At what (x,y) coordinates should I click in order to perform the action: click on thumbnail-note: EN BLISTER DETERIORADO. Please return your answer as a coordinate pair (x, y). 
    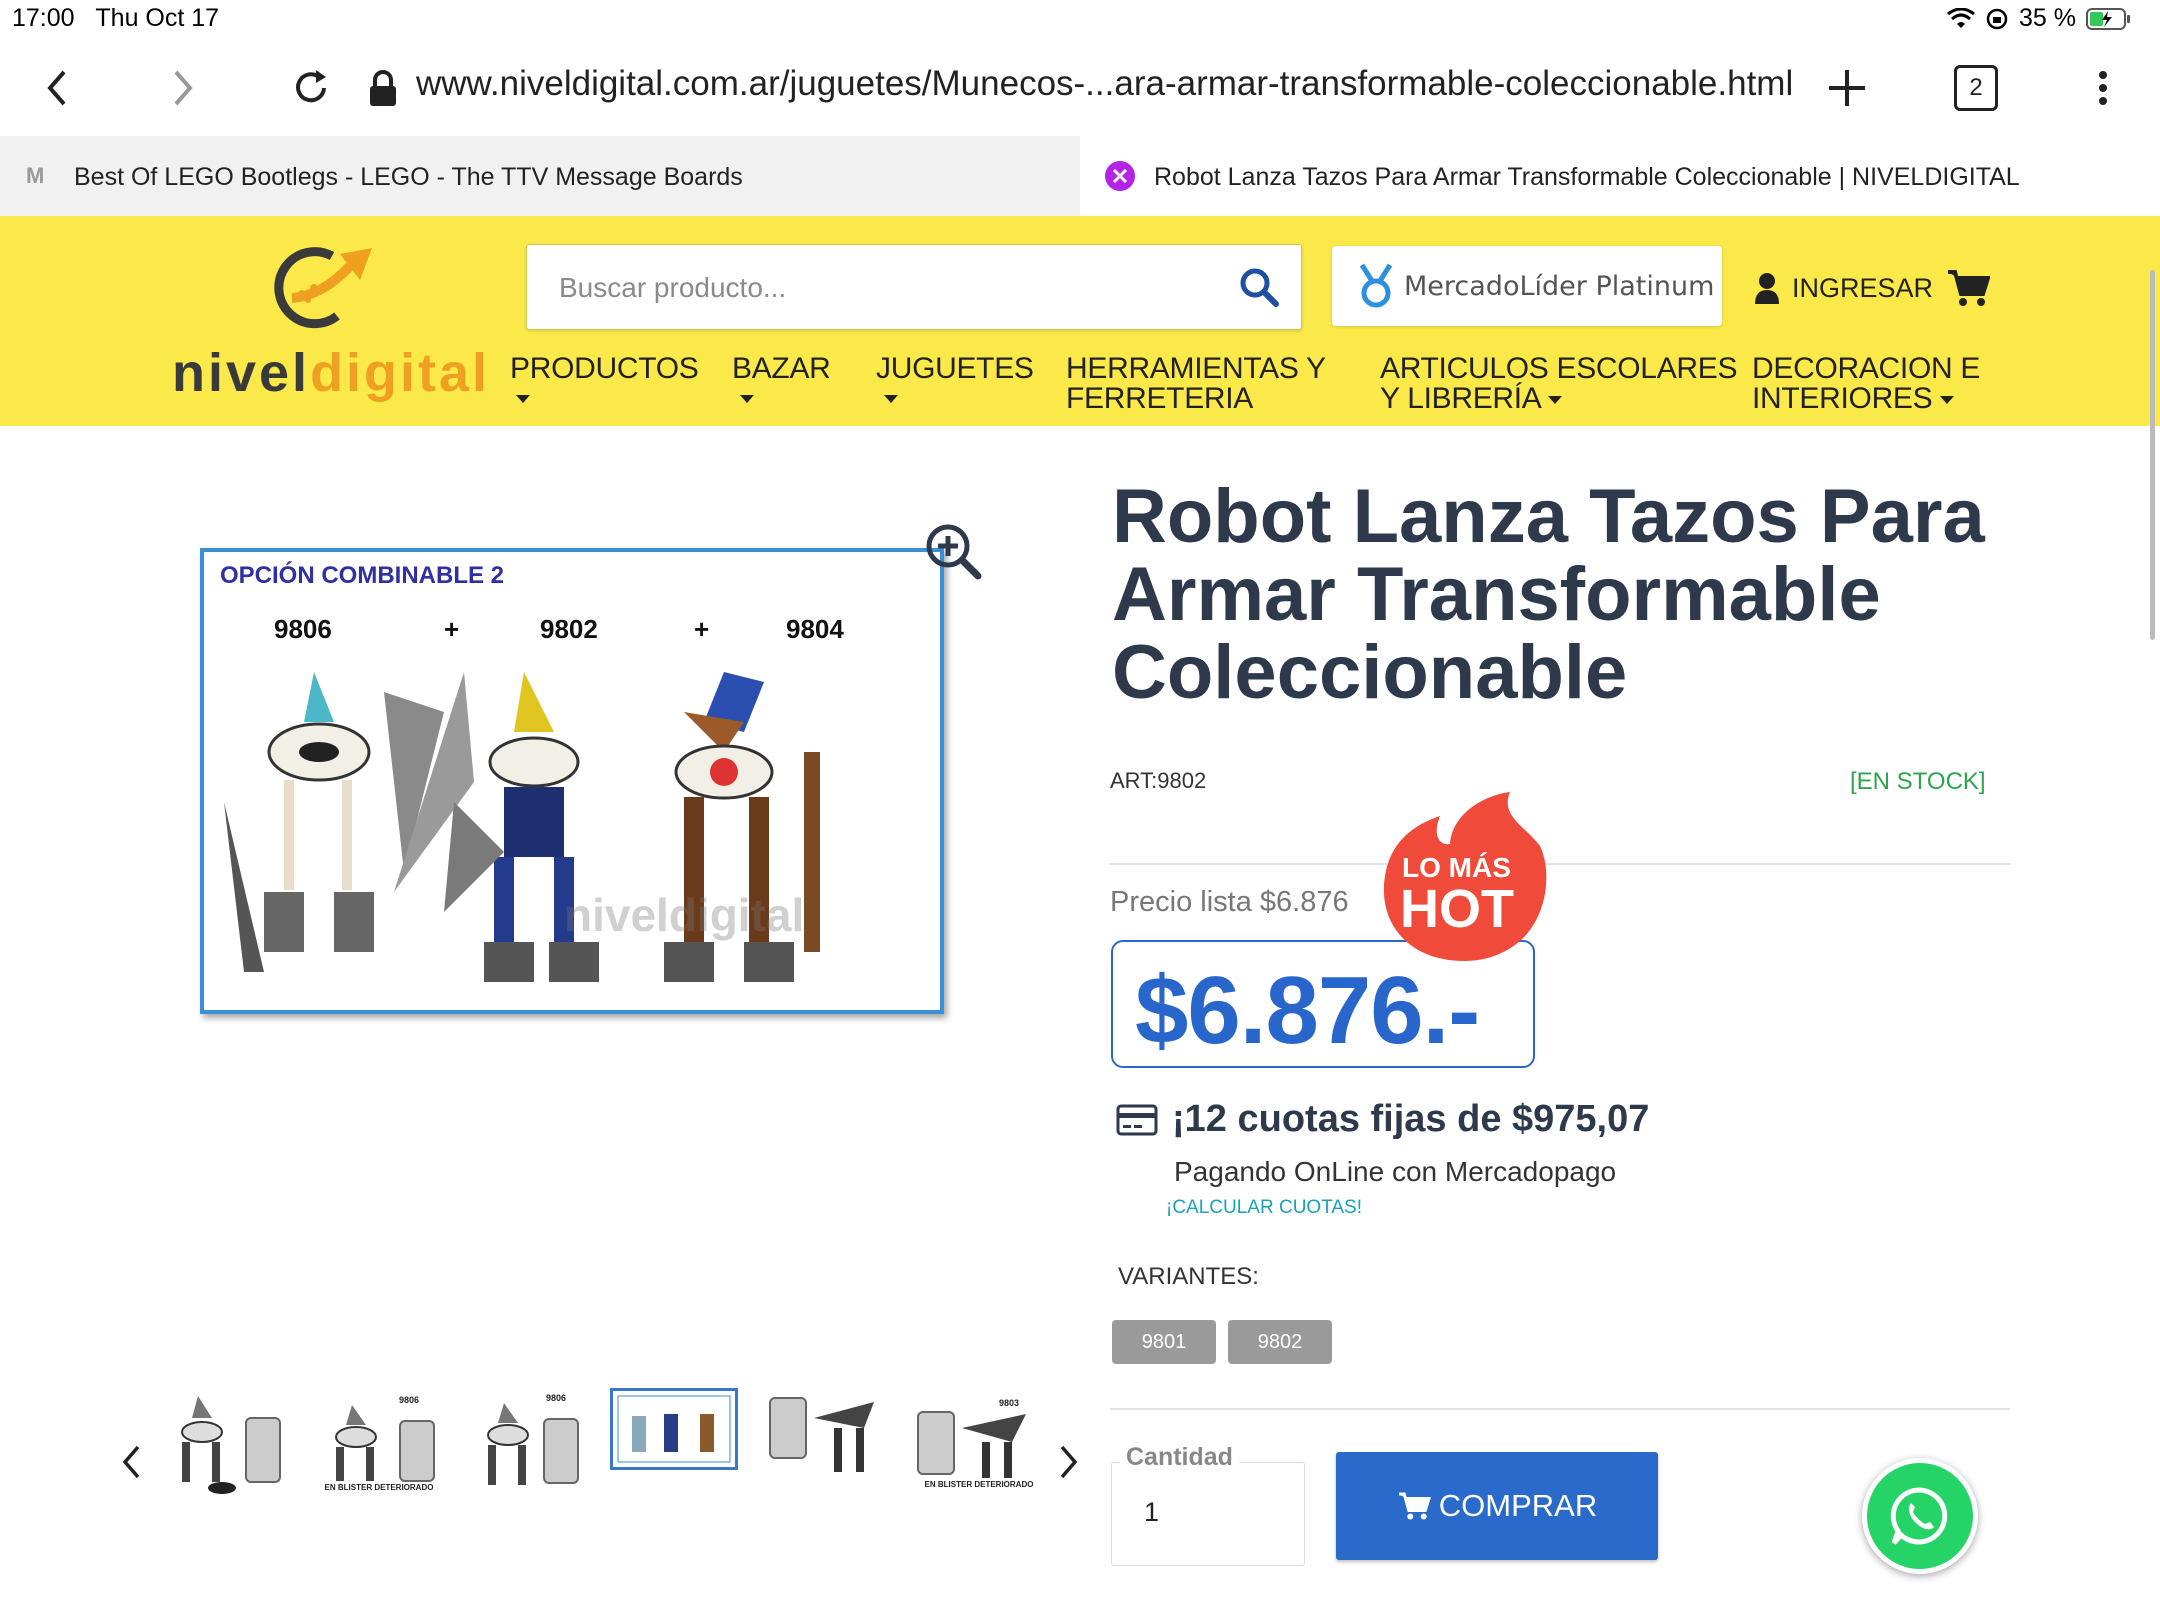
    Looking at the image, I should click on (379, 1487).